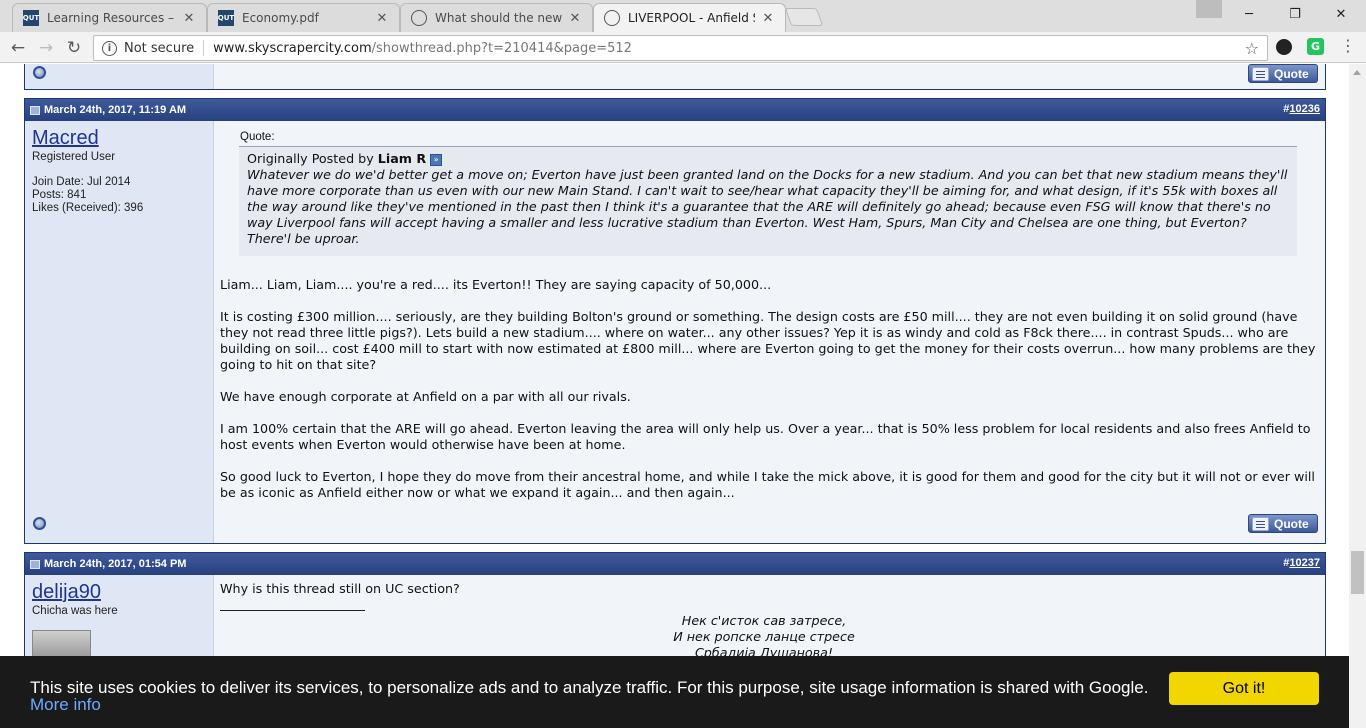  What do you see at coordinates (65, 138) in the screenshot?
I see `username-link: Macred` at bounding box center [65, 138].